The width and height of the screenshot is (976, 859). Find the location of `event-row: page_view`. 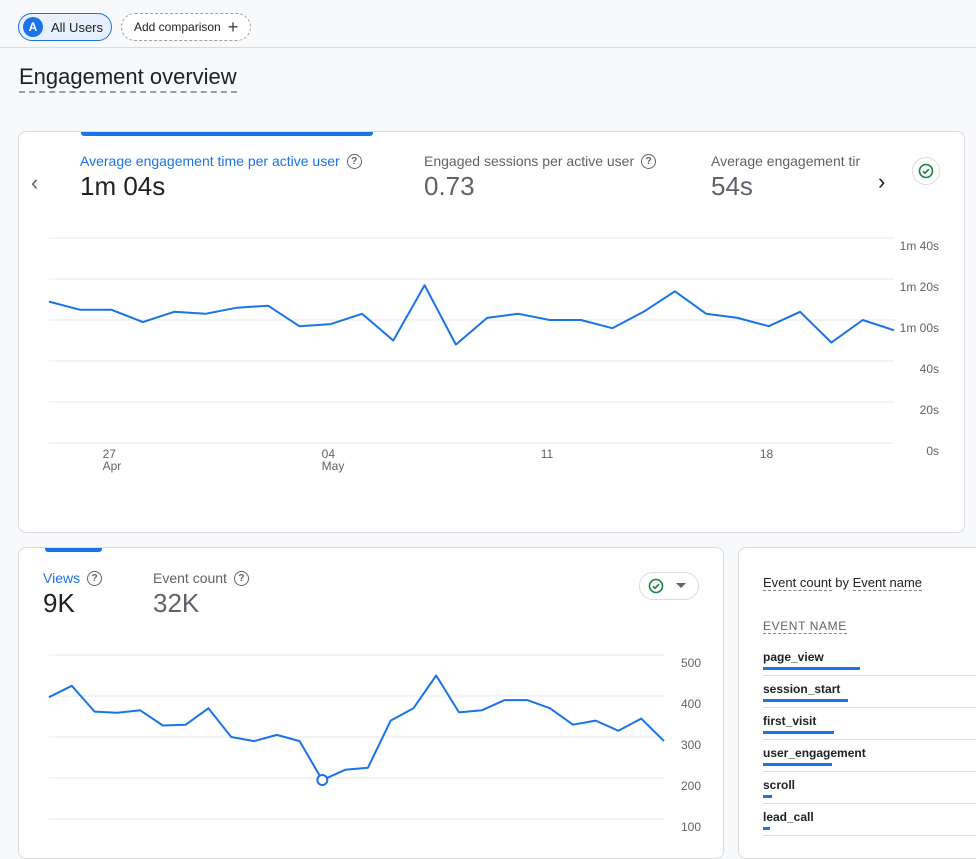

event-row: page_view is located at coordinates (869, 659).